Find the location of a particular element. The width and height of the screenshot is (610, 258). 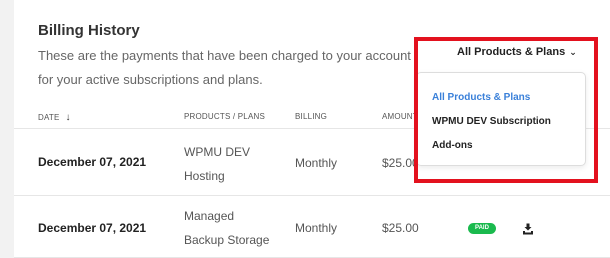

column-products: PRODUCTS / PLANS is located at coordinates (224, 116).